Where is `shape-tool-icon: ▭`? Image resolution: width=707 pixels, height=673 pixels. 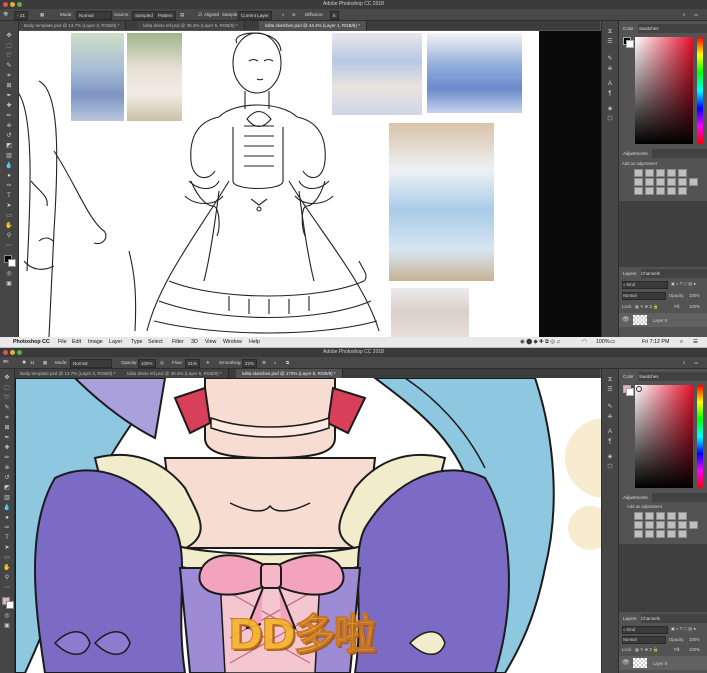 shape-tool-icon: ▭ is located at coordinates (9, 216).